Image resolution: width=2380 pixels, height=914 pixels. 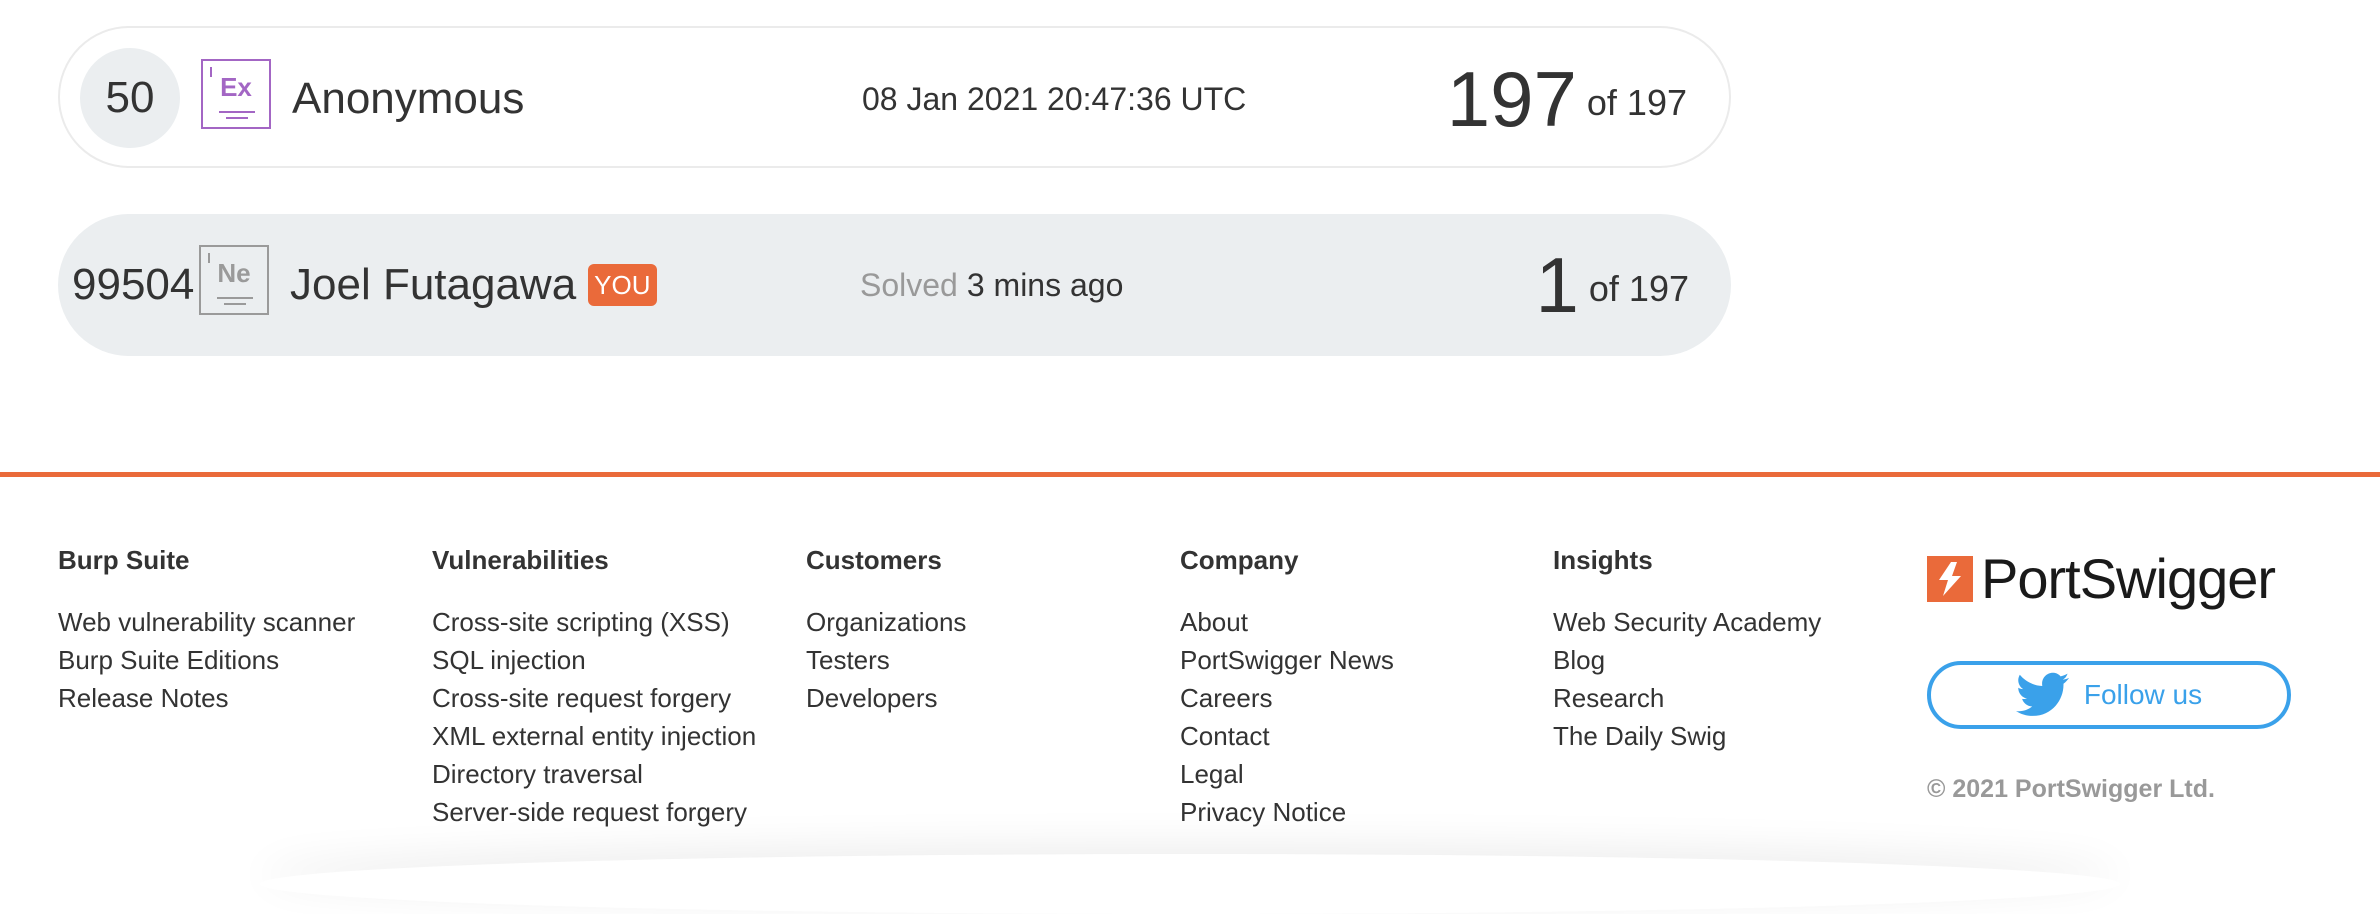 I want to click on rank-number: 99504, so click(x=133, y=284).